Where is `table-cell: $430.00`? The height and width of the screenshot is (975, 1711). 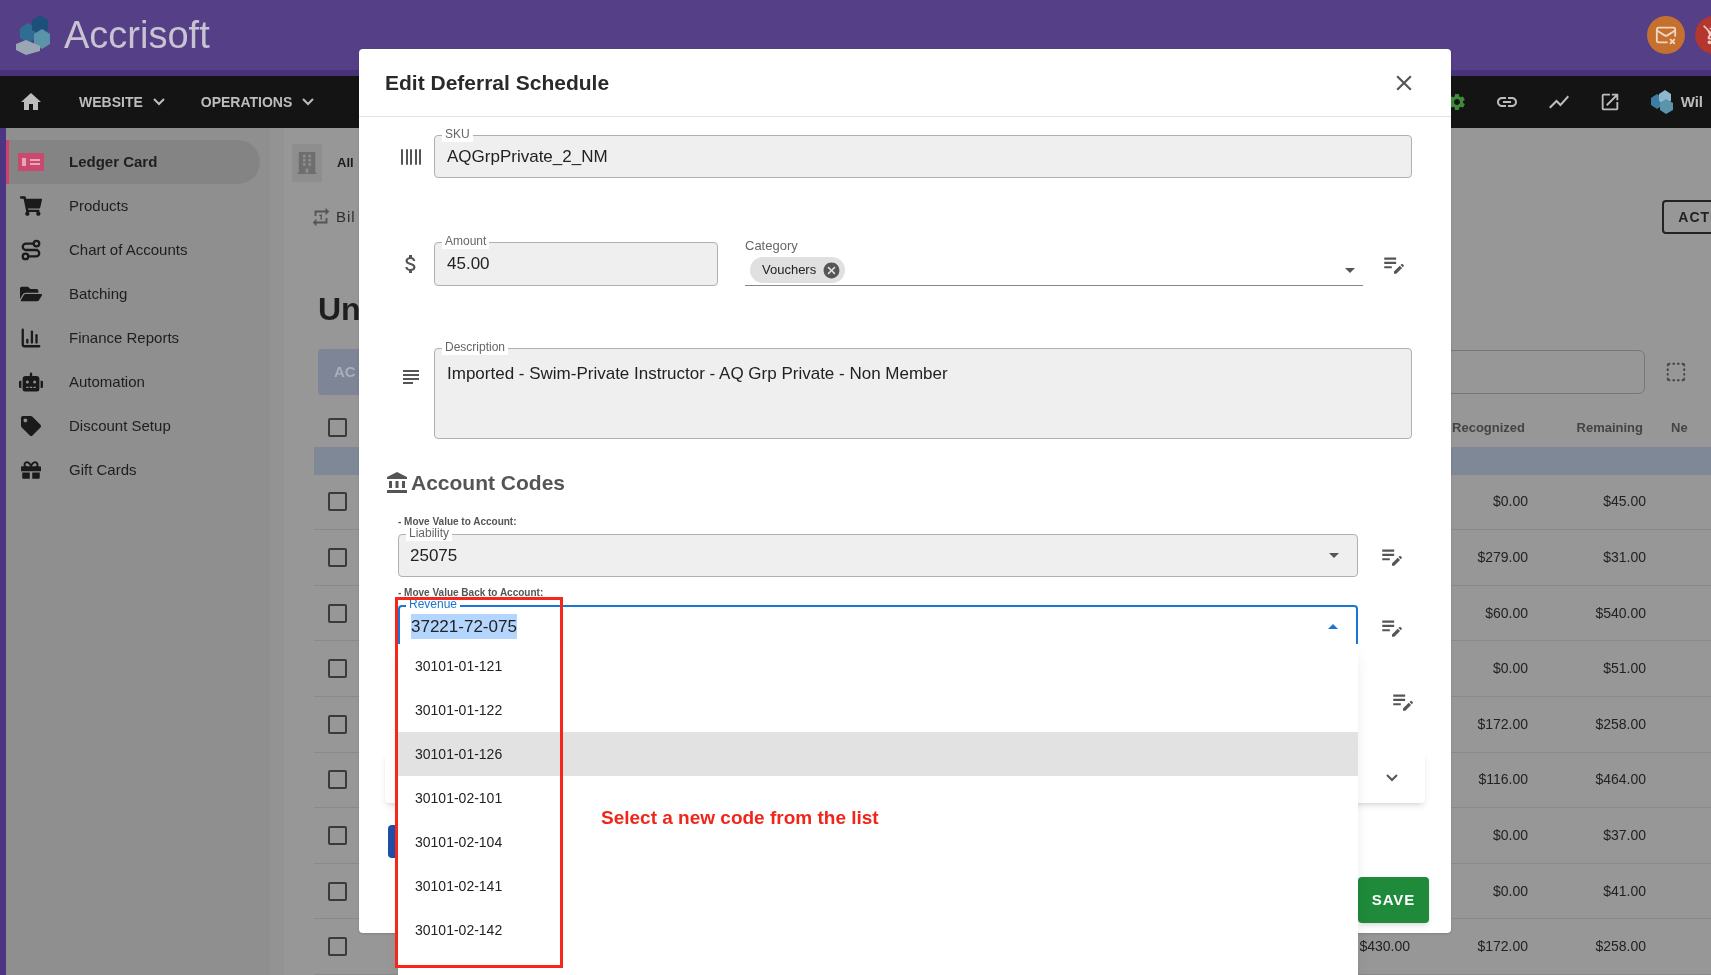
table-cell: $430.00 is located at coordinates (1384, 946).